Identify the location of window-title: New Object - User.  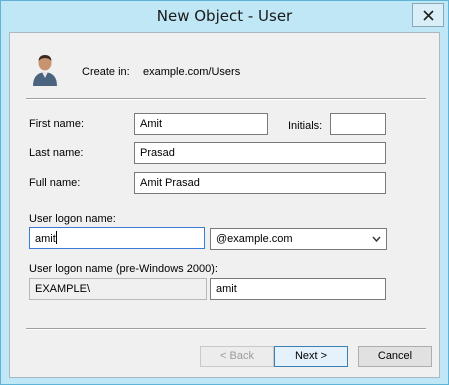
(224, 16).